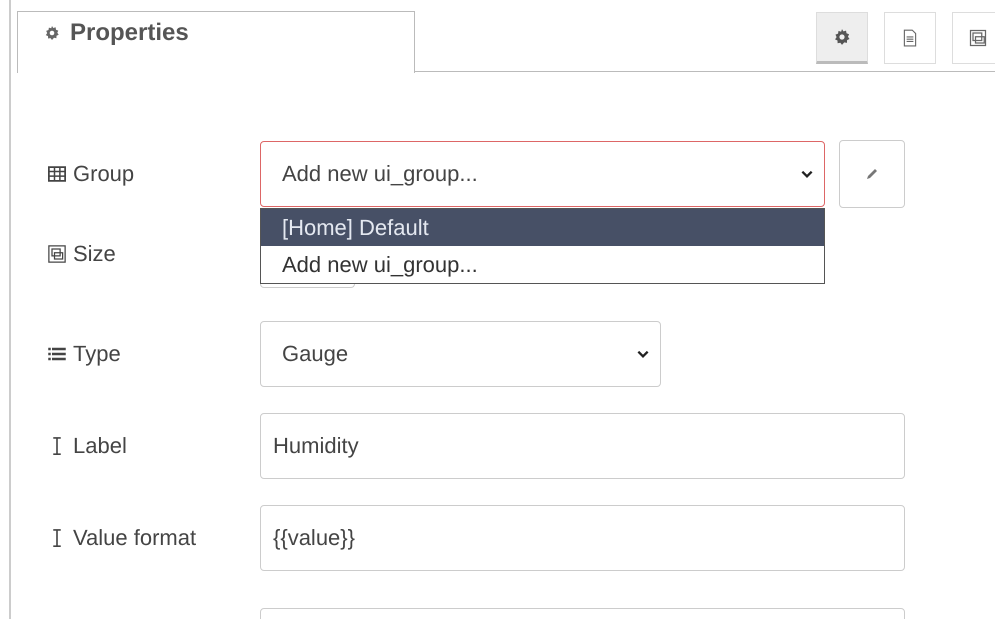 This screenshot has width=995, height=619. I want to click on field-label: Label, so click(100, 446).